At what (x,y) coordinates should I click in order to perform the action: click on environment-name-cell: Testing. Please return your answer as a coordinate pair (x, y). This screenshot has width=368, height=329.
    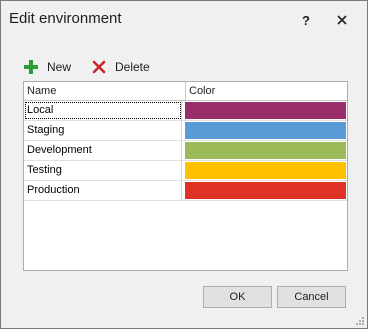
    Looking at the image, I should click on (103, 170).